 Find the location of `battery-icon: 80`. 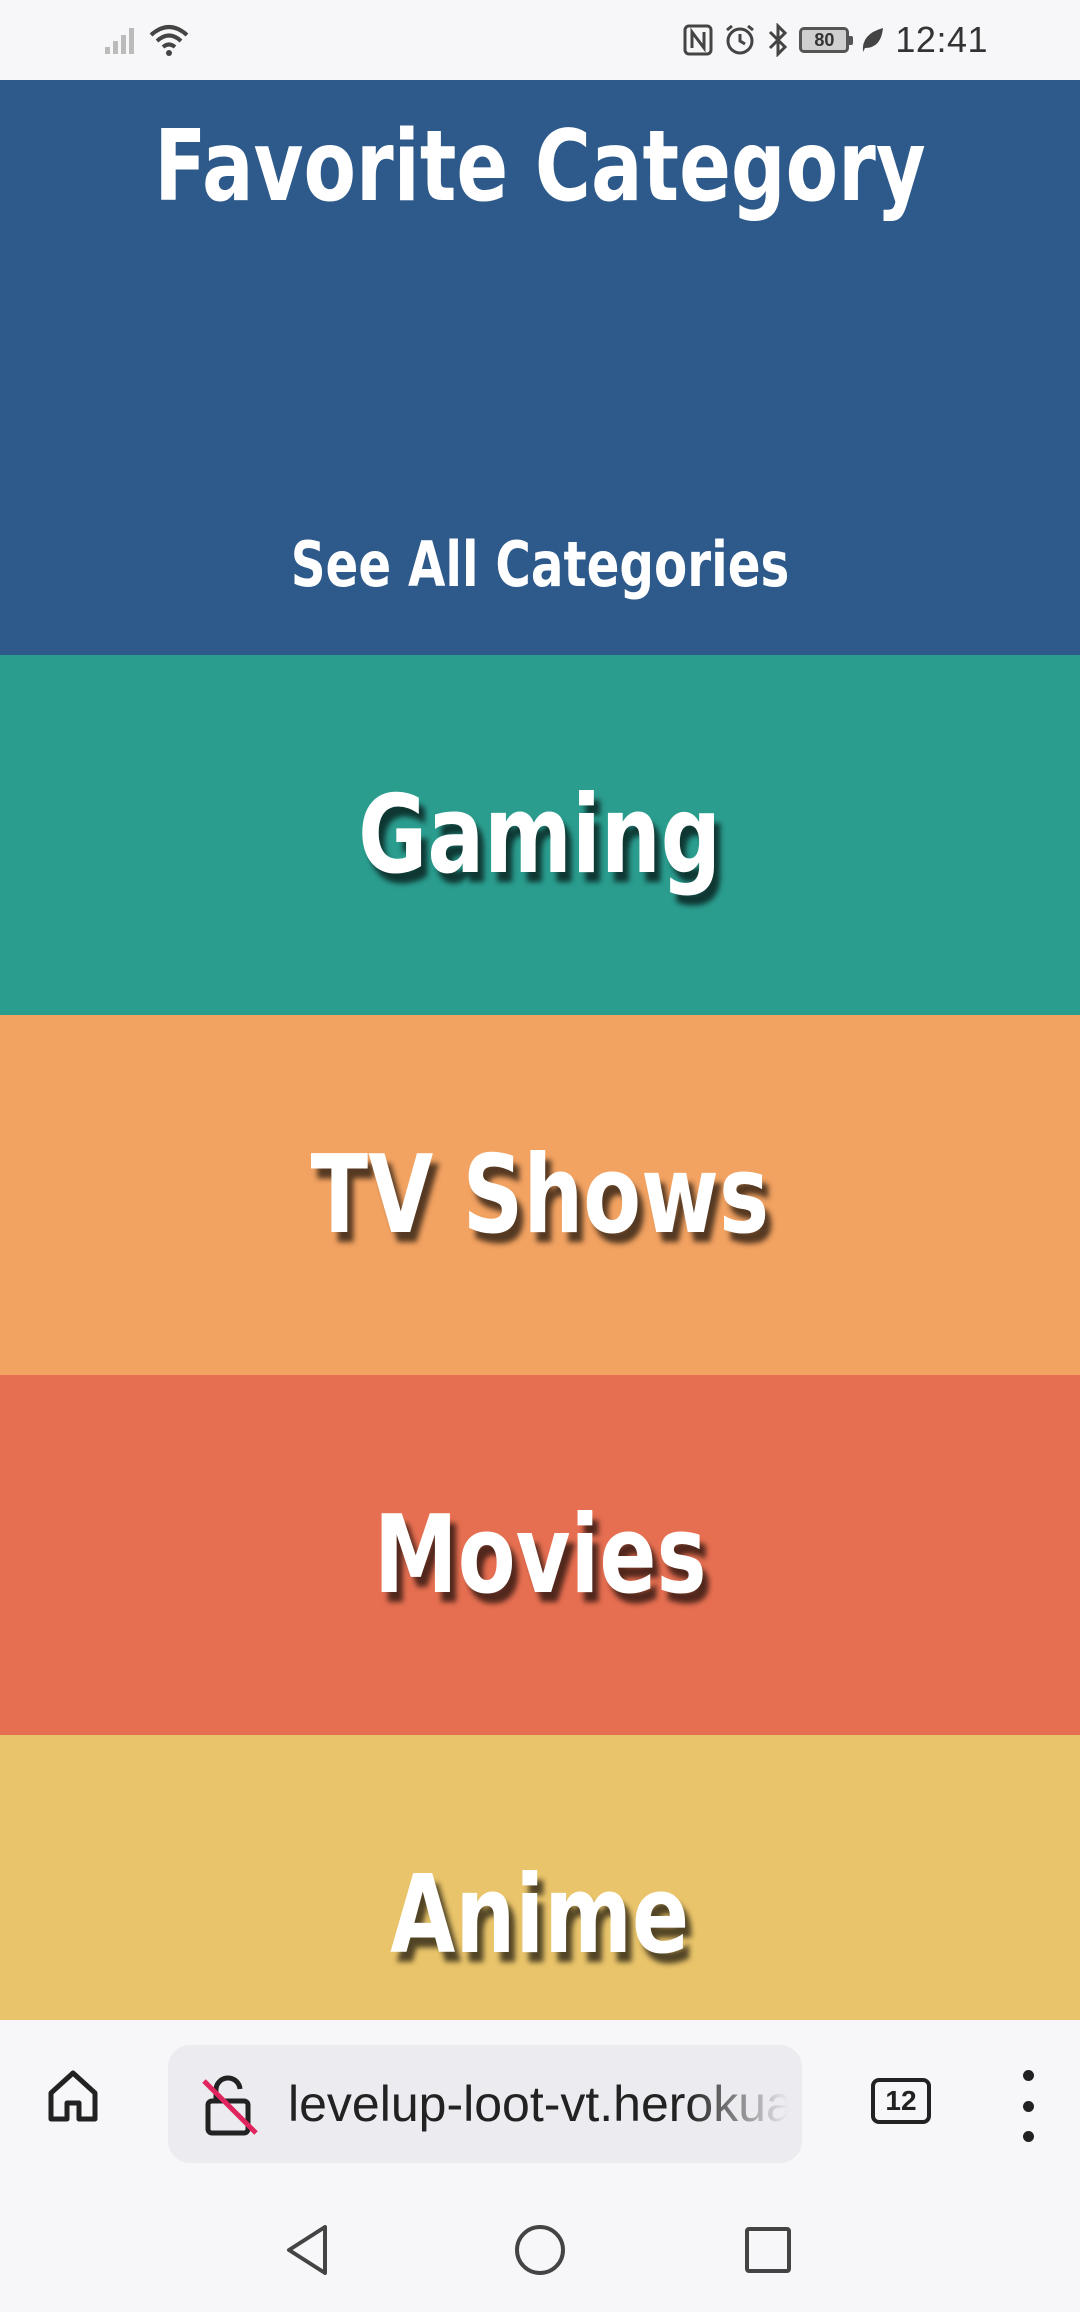

battery-icon: 80 is located at coordinates (826, 40).